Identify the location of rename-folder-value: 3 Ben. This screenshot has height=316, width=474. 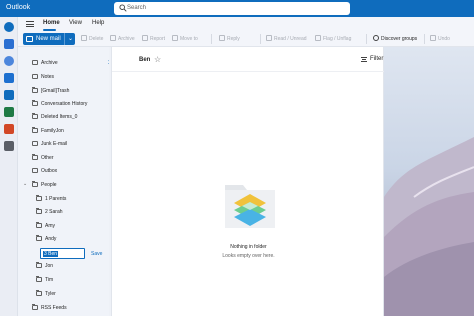
(51, 254).